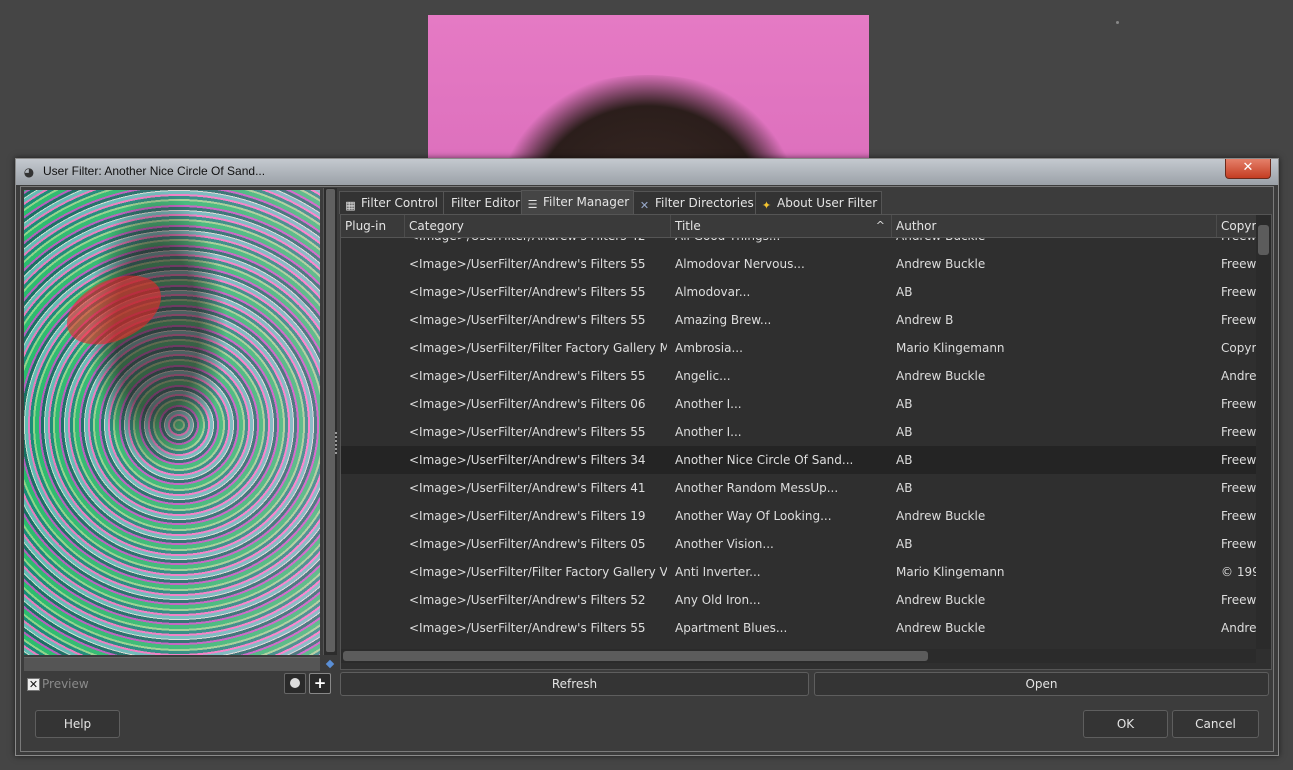 The image size is (1293, 770). What do you see at coordinates (527, 460) in the screenshot?
I see `cell-category: <Image>/UserFilter/Andrew's Filters 34` at bounding box center [527, 460].